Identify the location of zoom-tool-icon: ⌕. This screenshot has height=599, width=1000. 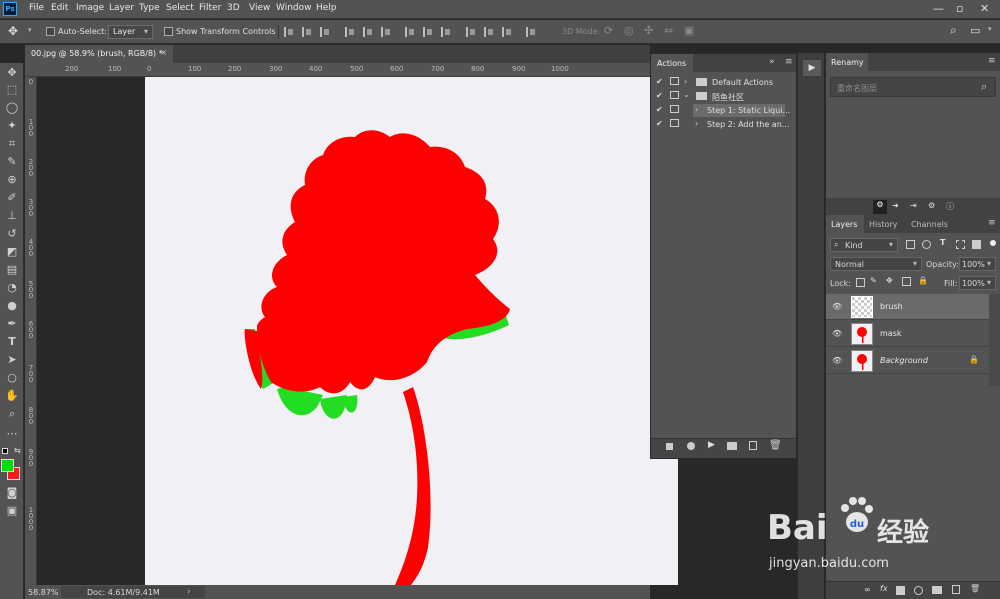
(12, 414).